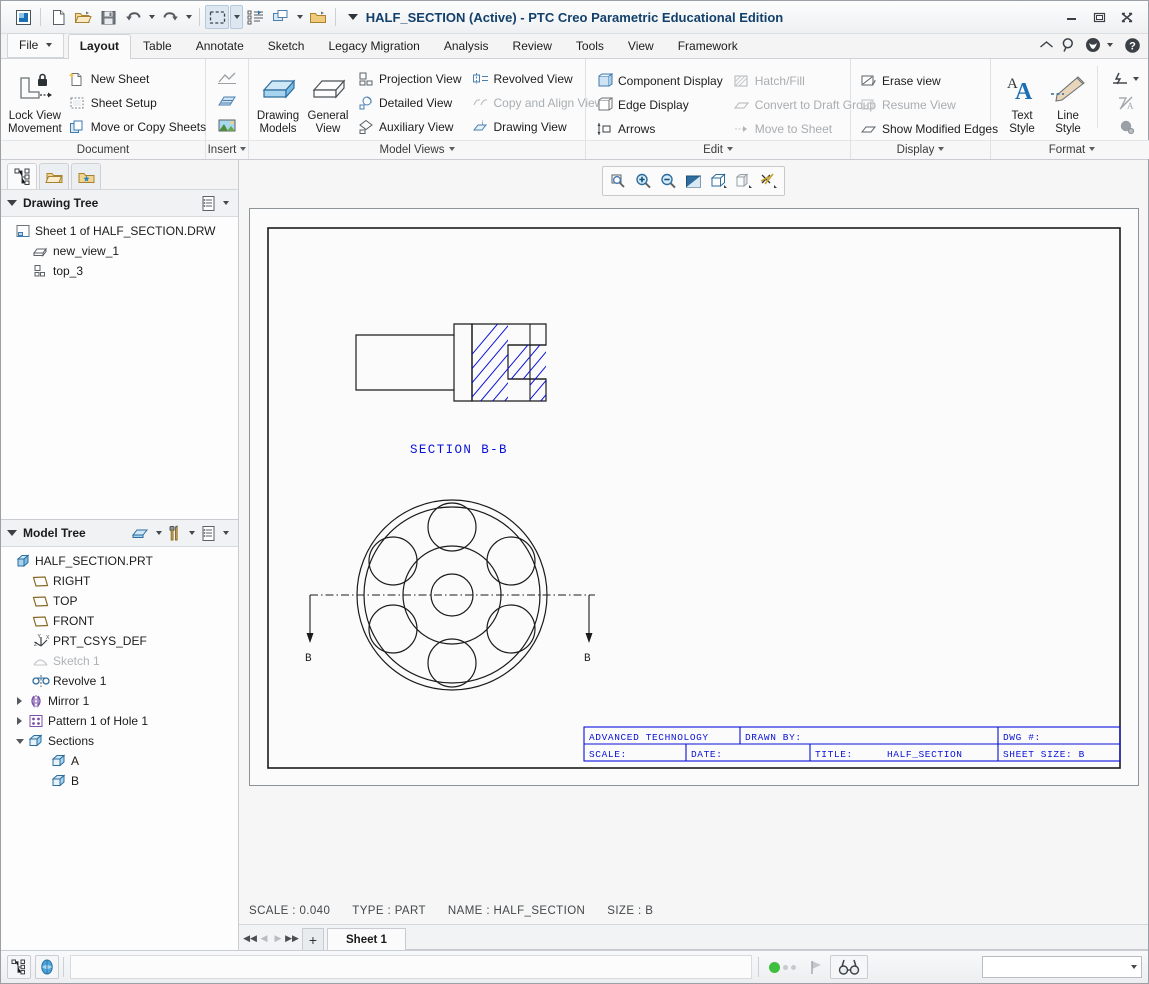  Describe the element at coordinates (1121, 78) in the screenshot. I see `line-thickness-icon` at that location.